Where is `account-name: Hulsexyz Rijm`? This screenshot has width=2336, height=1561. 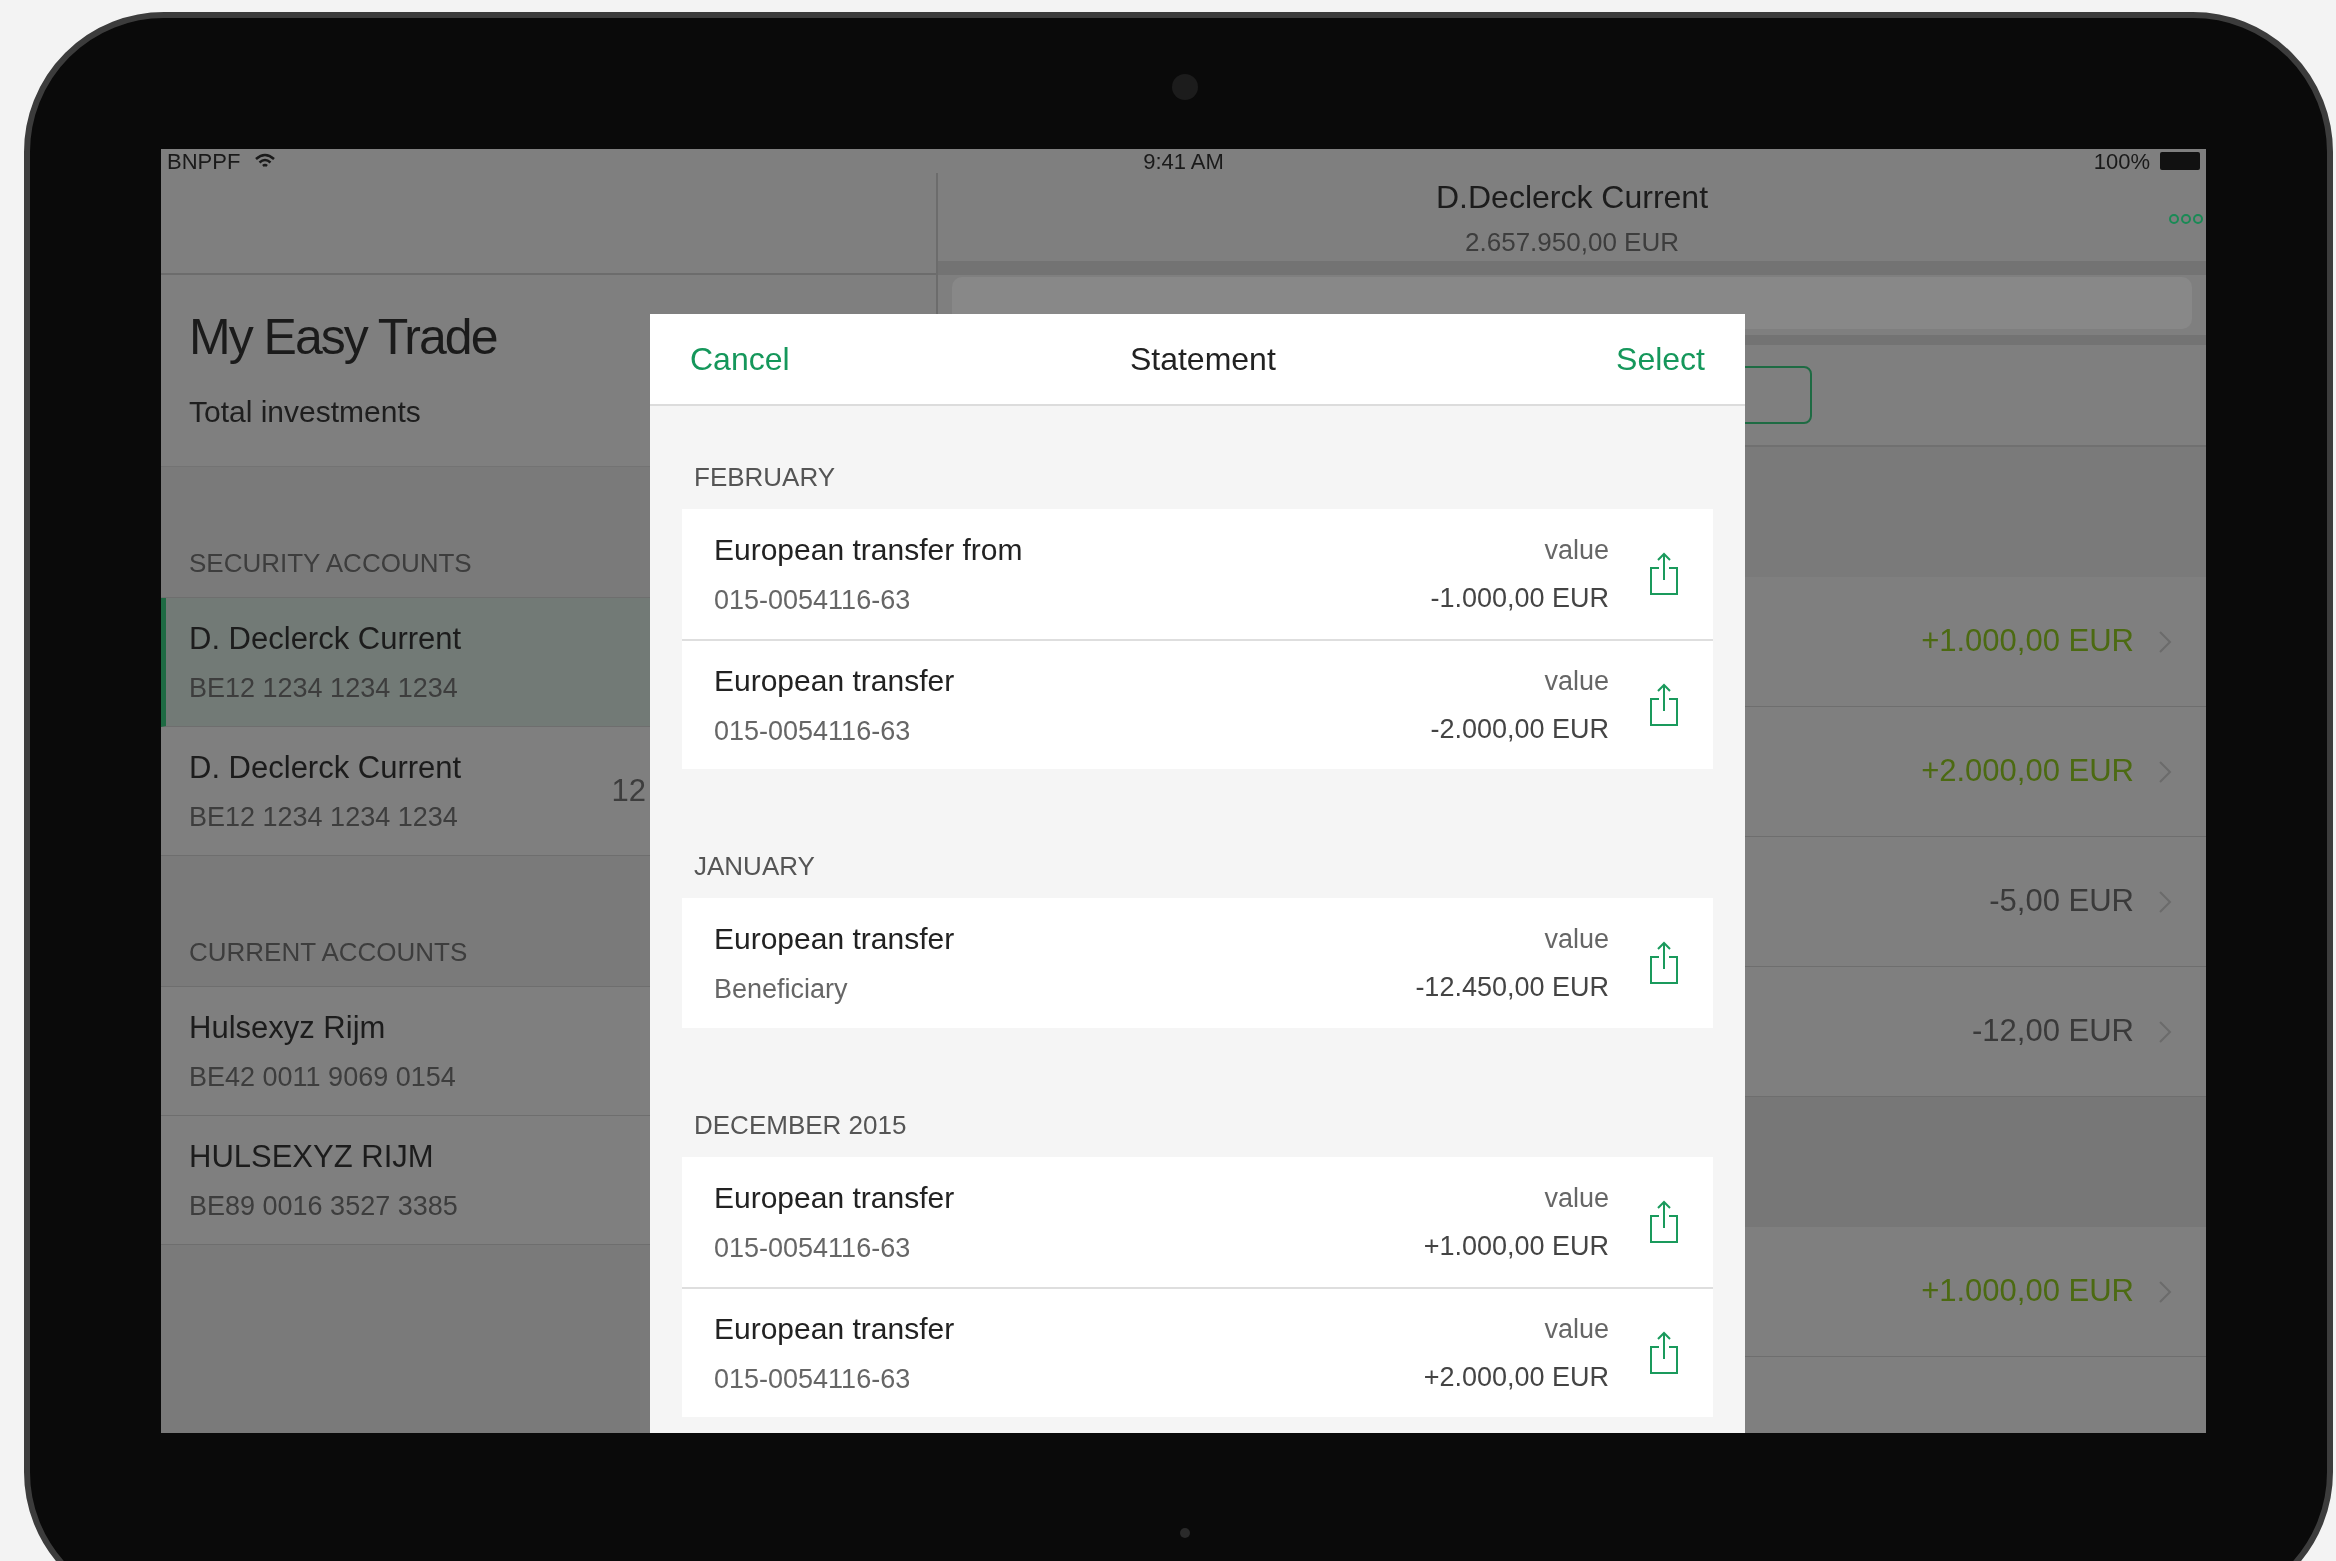
account-name: Hulsexyz Rijm is located at coordinates (288, 1027).